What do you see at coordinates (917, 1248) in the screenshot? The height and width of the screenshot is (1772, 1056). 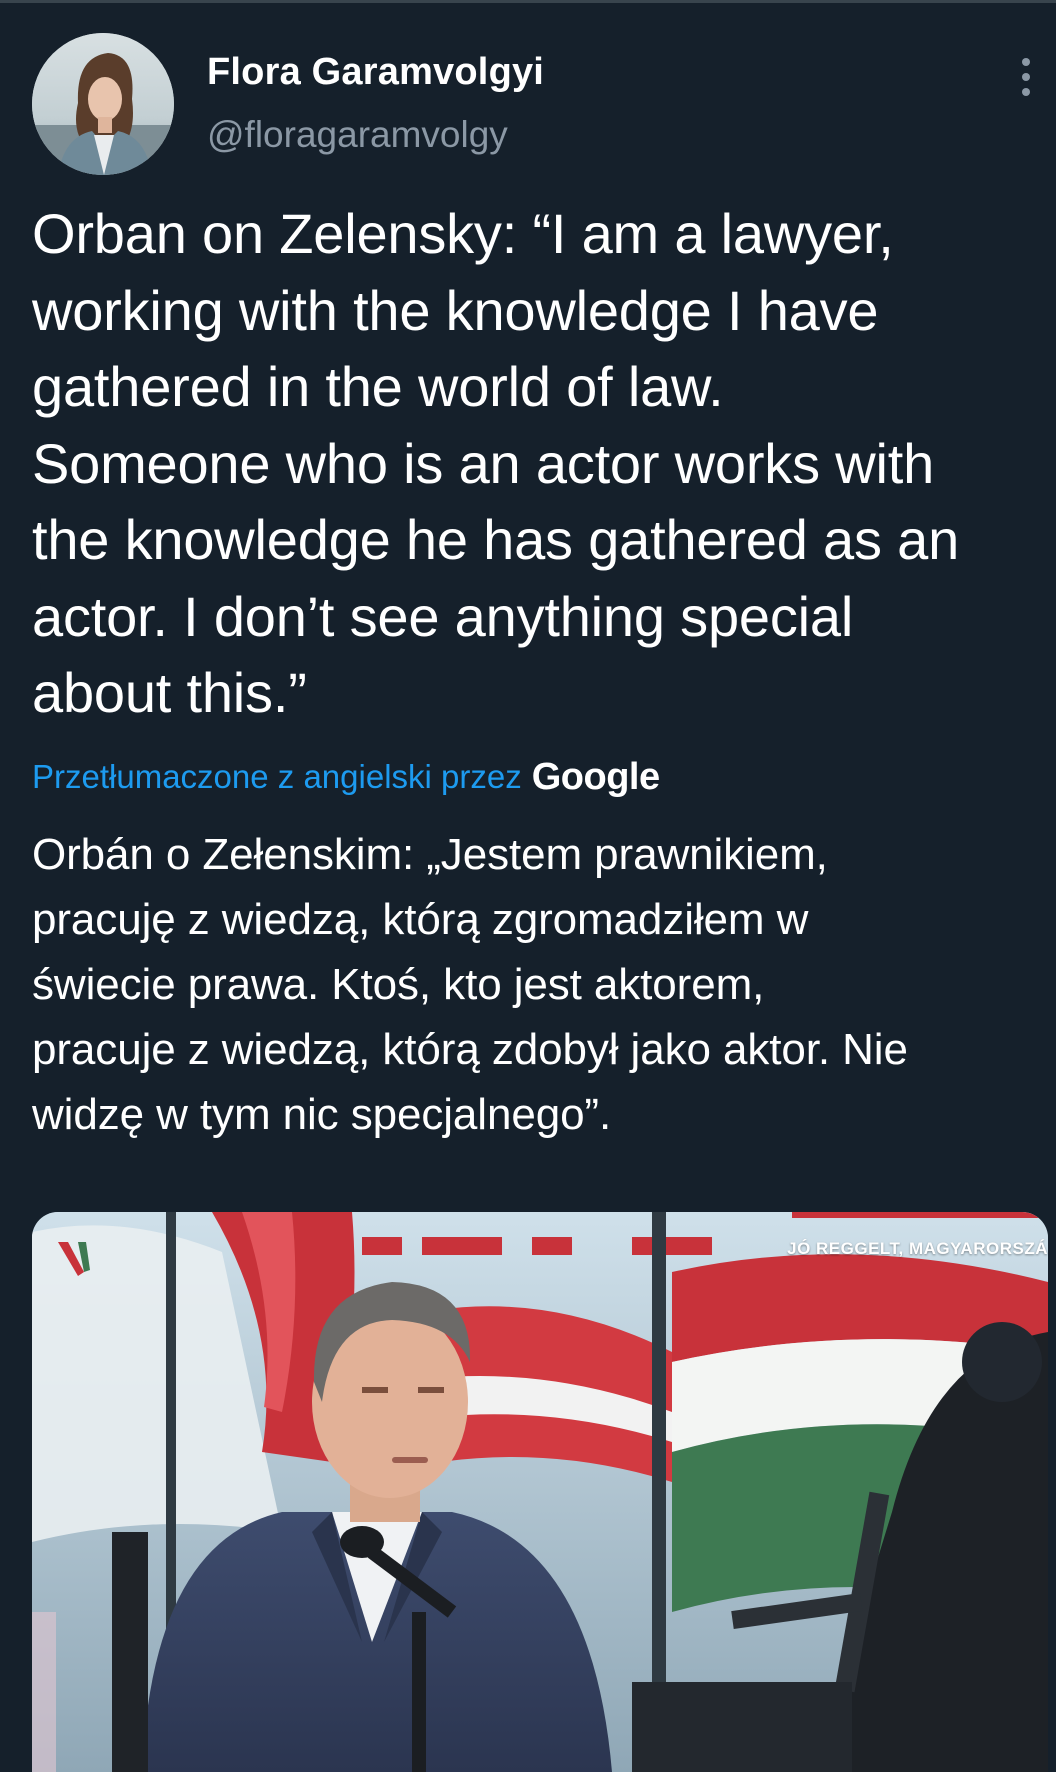 I see `broadcast-caption: JÓ REGGELT, MAGYARORSZÁ` at bounding box center [917, 1248].